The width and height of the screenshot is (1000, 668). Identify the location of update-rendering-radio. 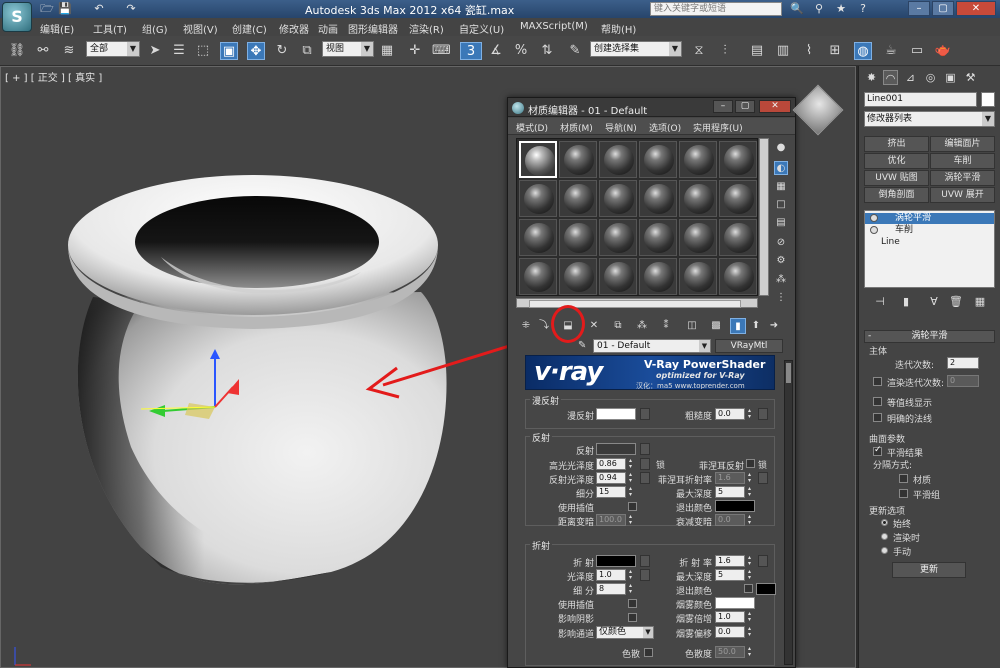
(884, 536).